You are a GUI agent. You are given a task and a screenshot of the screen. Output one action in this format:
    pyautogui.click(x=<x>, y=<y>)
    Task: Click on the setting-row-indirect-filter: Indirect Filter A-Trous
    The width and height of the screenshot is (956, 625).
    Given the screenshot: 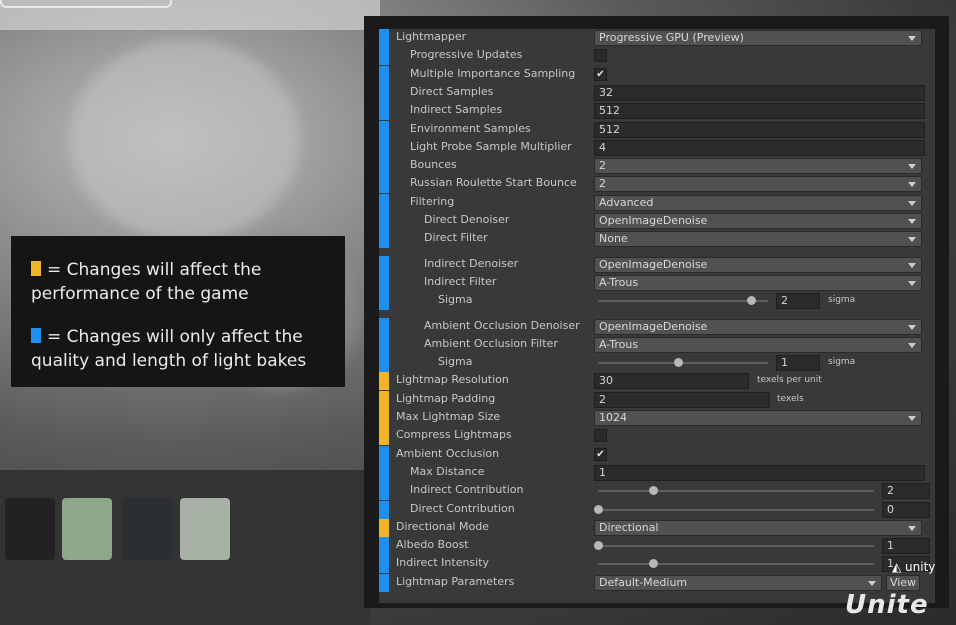 What is the action you would take?
    pyautogui.click(x=657, y=282)
    